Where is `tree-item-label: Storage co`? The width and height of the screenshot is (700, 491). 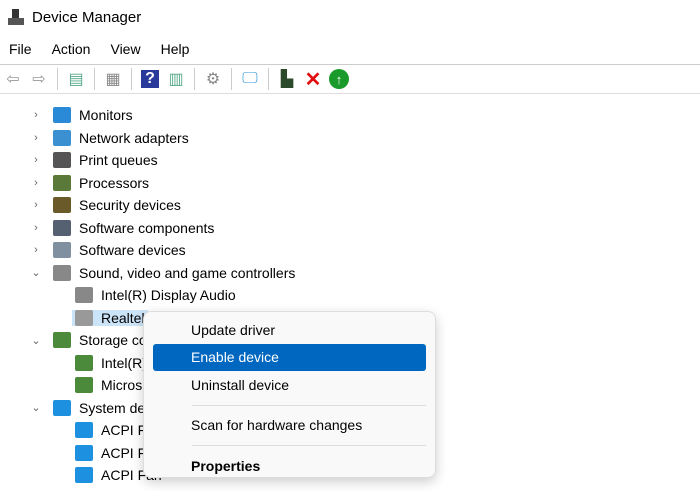 tree-item-label: Storage co is located at coordinates (113, 340).